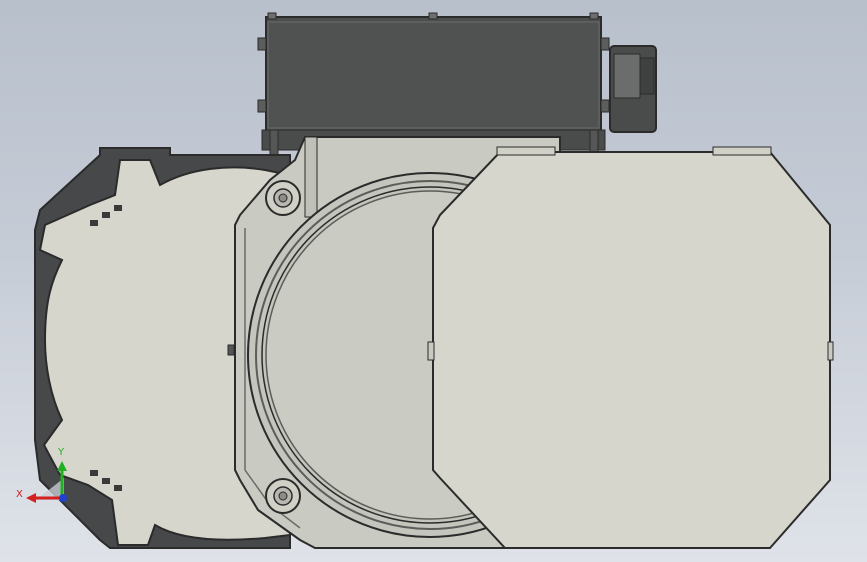 The image size is (867, 562). Describe the element at coordinates (19, 494) in the screenshot. I see `x-axis-label: X` at that location.